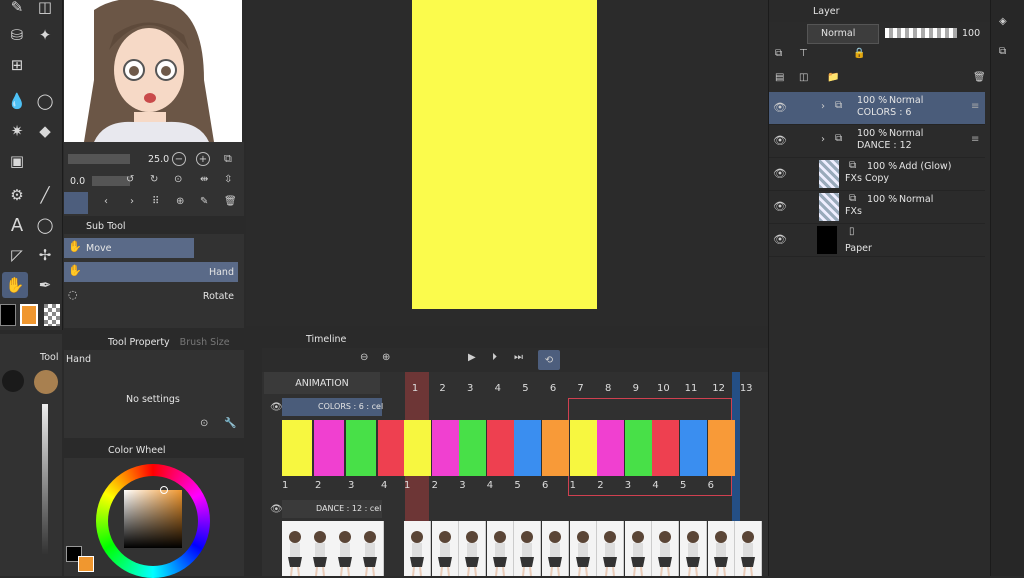  I want to click on line-icon: ╱, so click(45, 195).